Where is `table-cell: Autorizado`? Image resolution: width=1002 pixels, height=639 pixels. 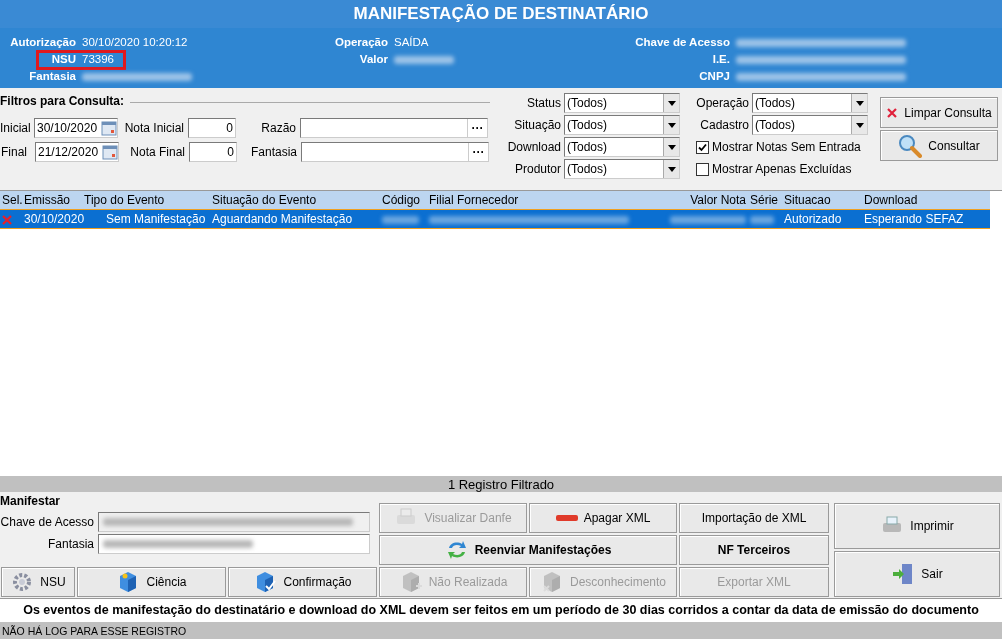 table-cell: Autorizado is located at coordinates (822, 219).